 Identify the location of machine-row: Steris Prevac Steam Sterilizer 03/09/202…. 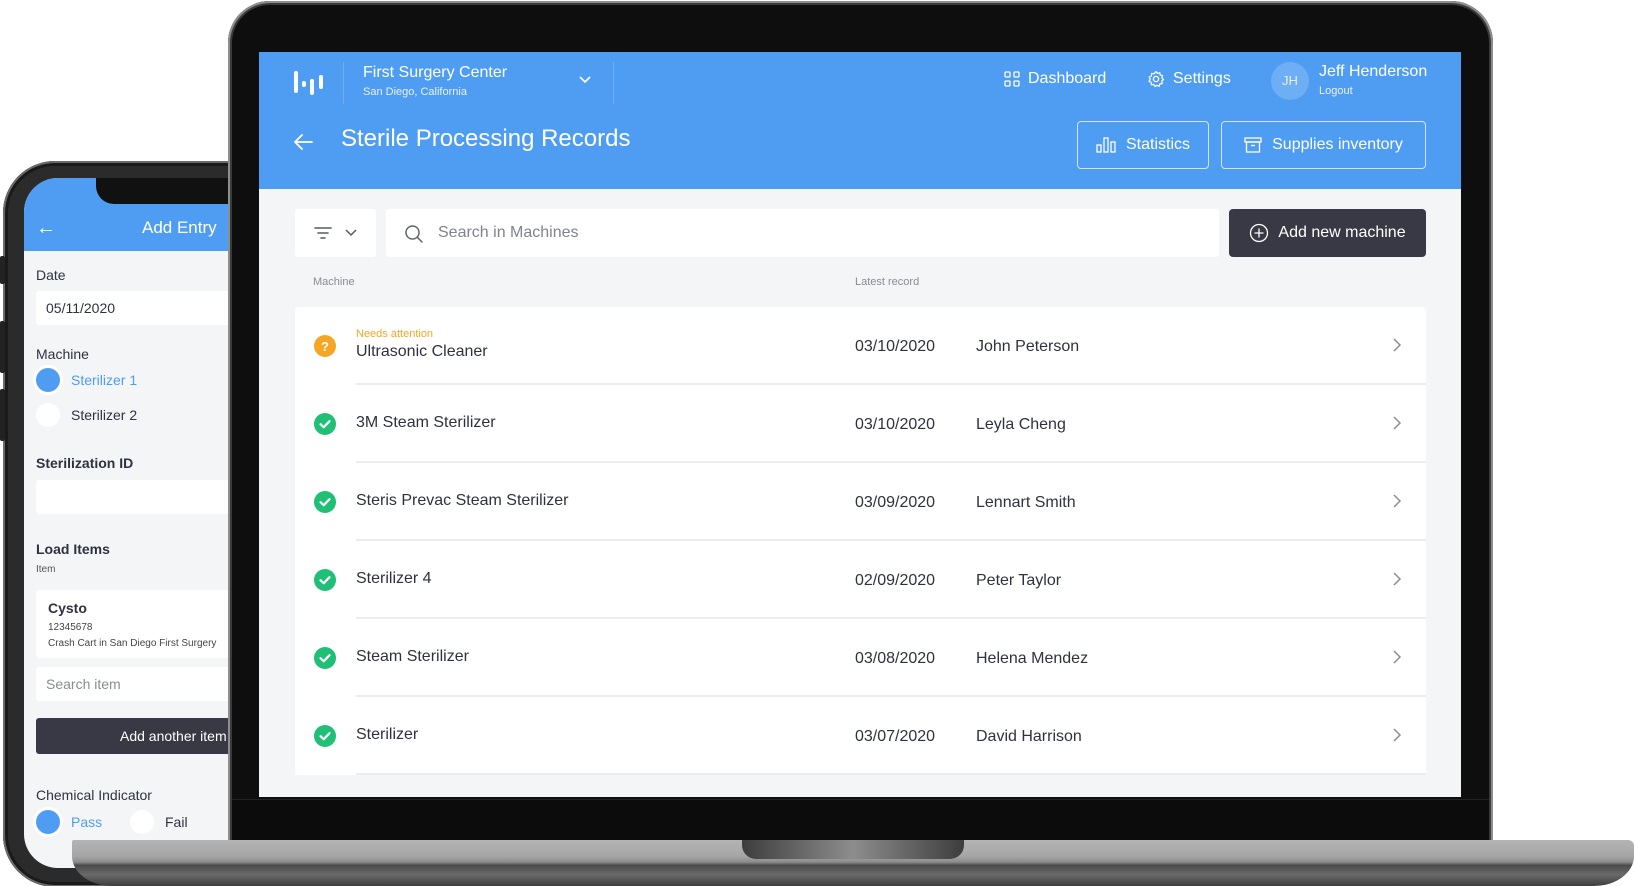
(860, 502).